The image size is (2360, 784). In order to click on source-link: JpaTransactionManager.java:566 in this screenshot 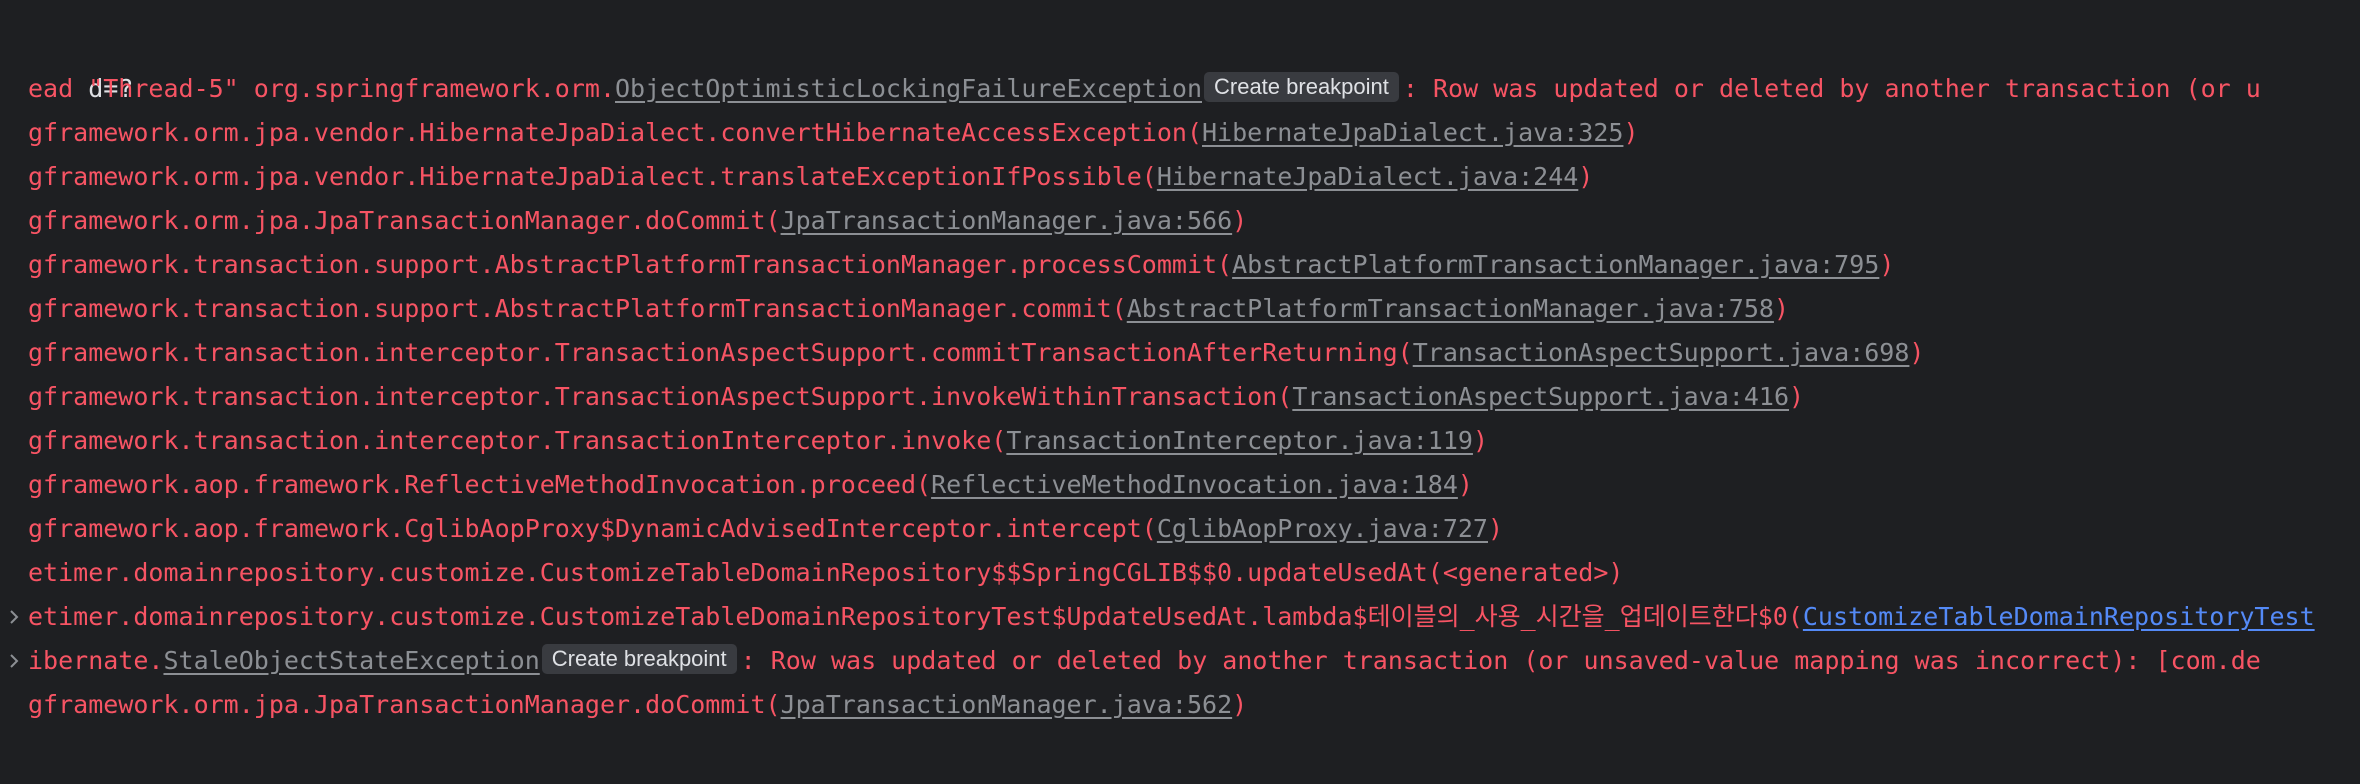, I will do `click(1007, 220)`.